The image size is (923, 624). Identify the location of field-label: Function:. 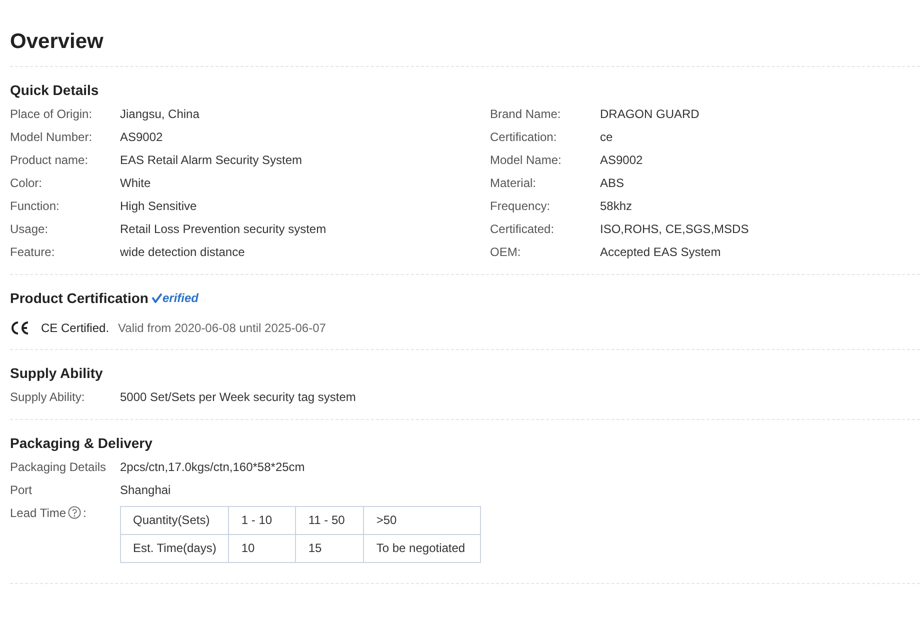
(35, 206).